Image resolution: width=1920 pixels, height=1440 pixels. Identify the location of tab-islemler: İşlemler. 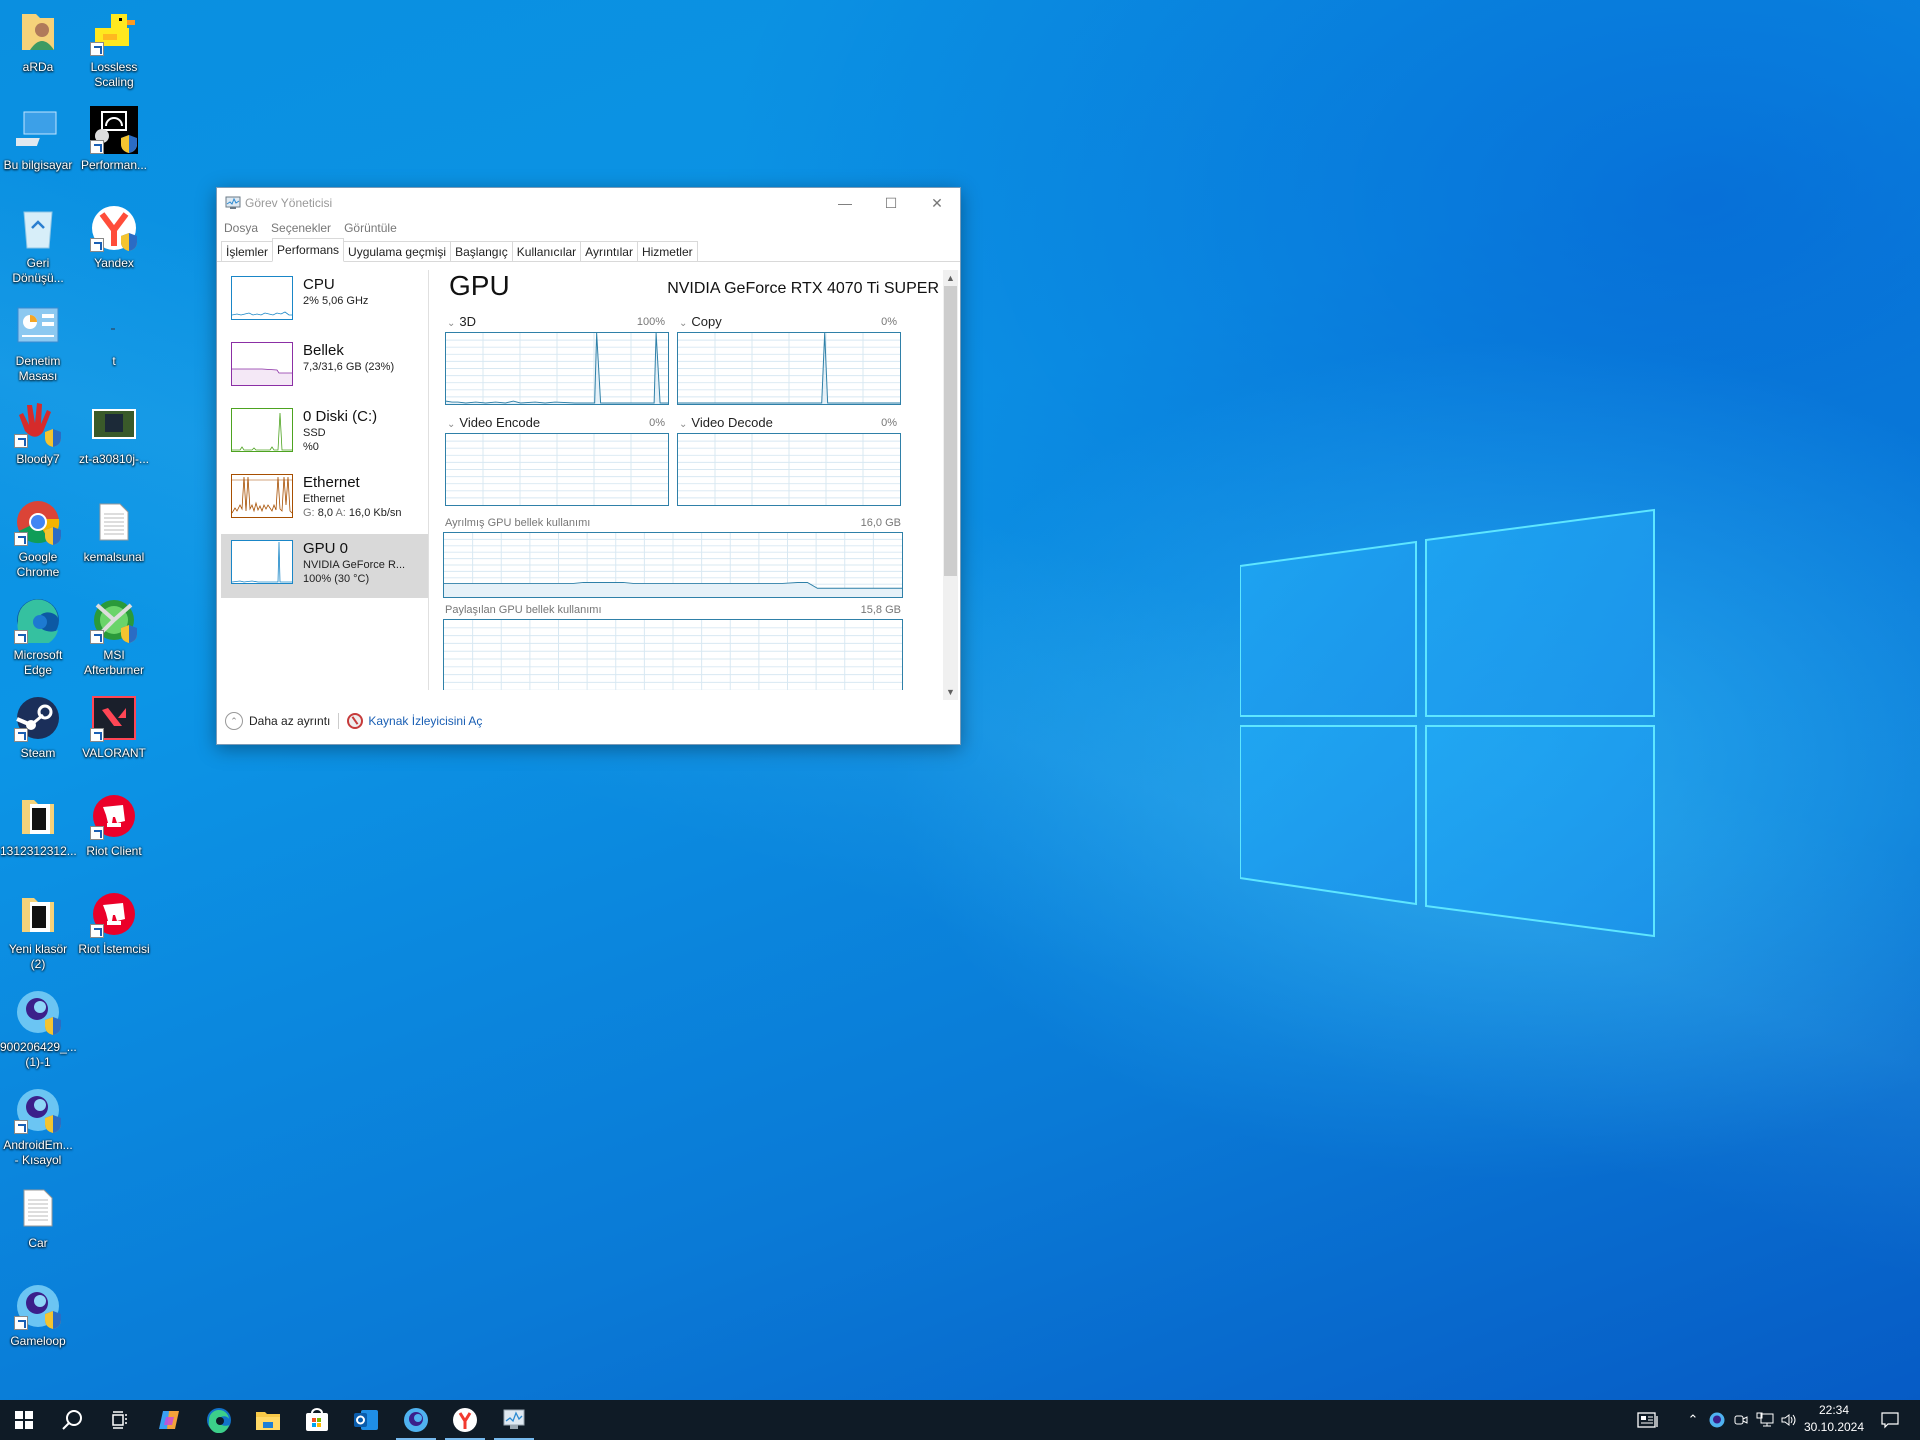
(247, 251).